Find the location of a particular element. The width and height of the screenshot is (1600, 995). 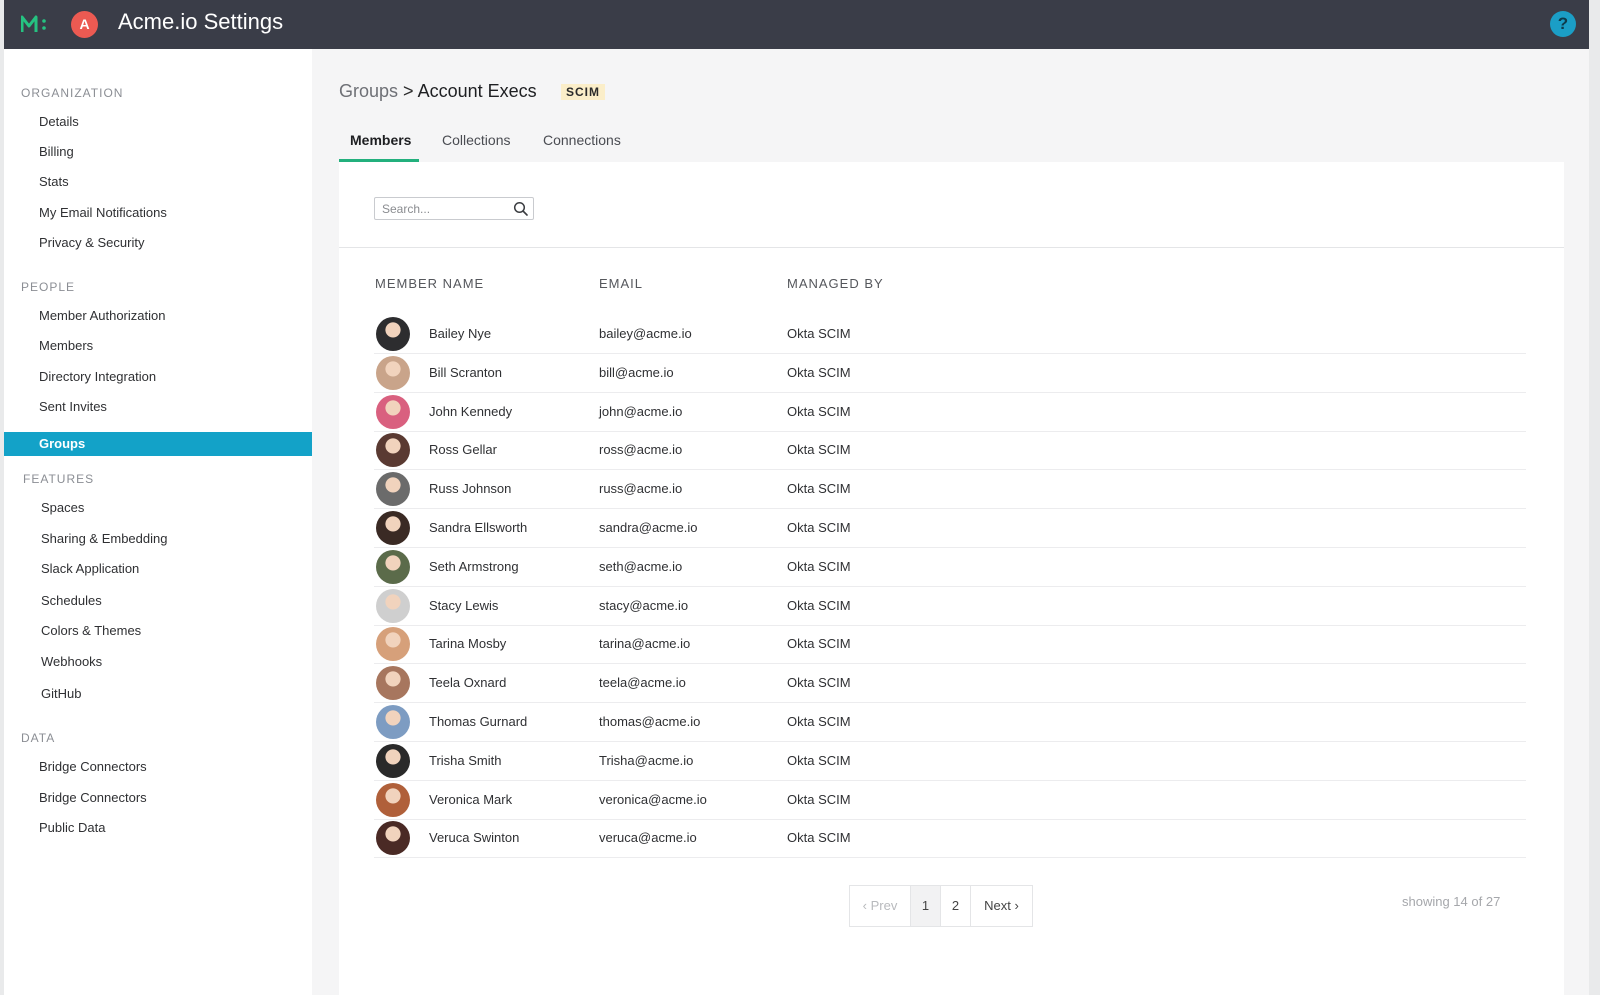

member-email: veruca@acme.io is located at coordinates (648, 838).